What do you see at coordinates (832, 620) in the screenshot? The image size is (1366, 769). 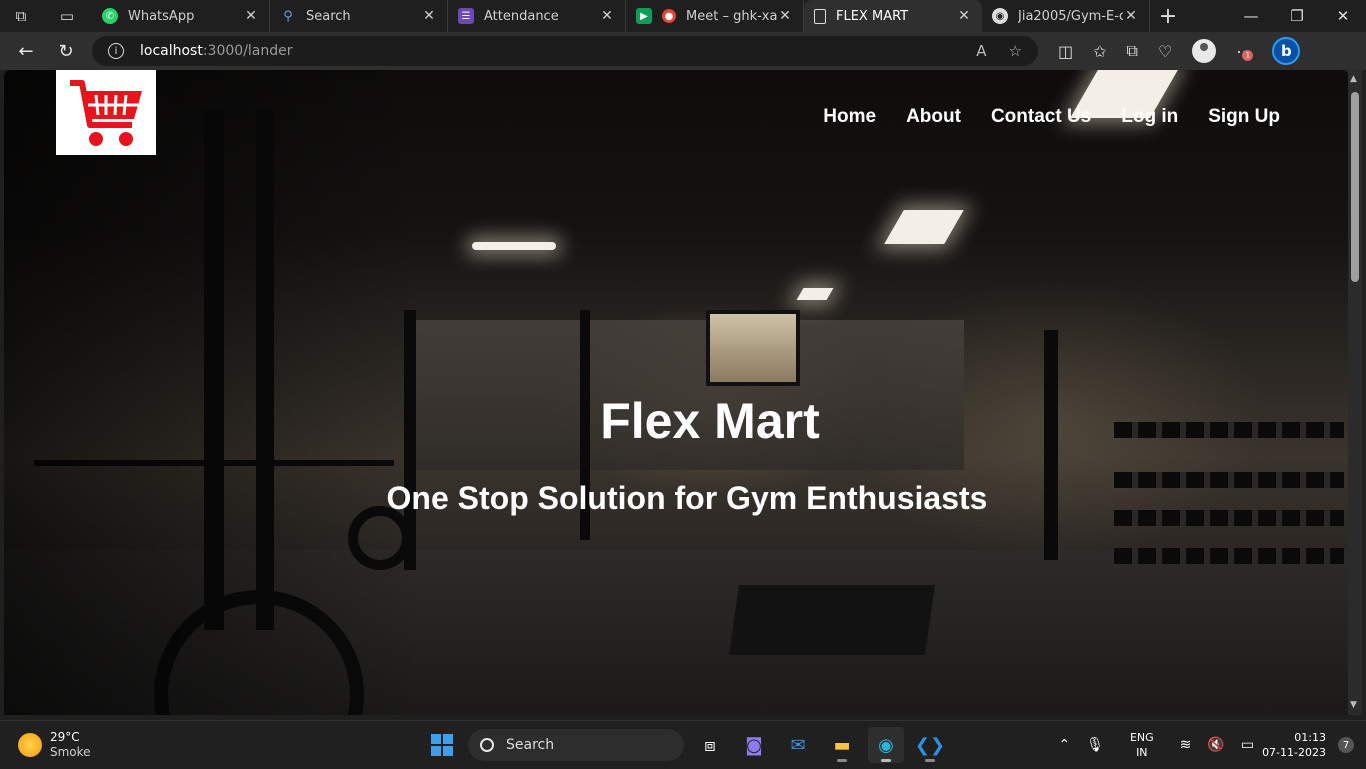 I see `weight-bench` at bounding box center [832, 620].